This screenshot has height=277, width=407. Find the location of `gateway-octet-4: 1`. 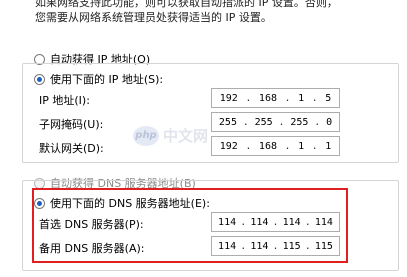

gateway-octet-4: 1 is located at coordinates (328, 146).